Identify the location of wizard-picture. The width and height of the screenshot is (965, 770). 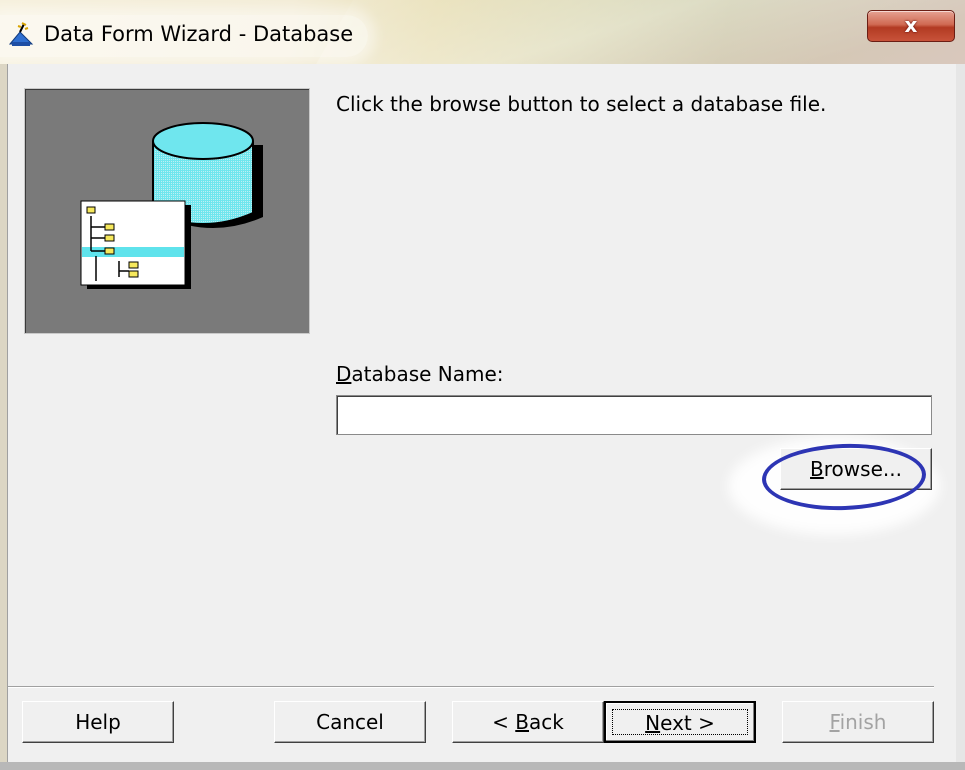
(167, 211).